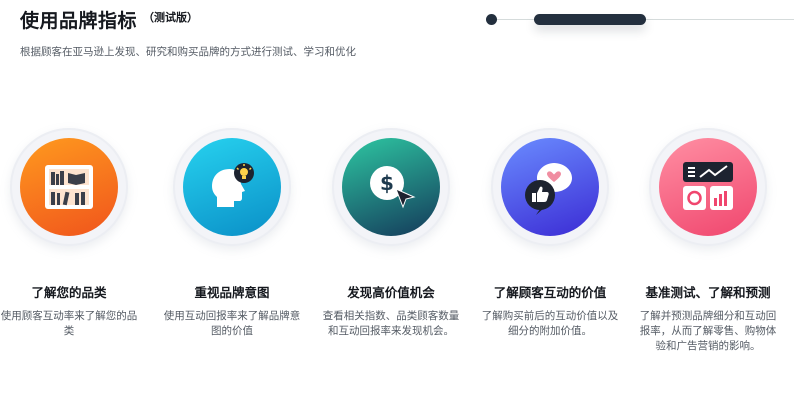  I want to click on card-title: 基准测试、了解和预测, so click(708, 292).